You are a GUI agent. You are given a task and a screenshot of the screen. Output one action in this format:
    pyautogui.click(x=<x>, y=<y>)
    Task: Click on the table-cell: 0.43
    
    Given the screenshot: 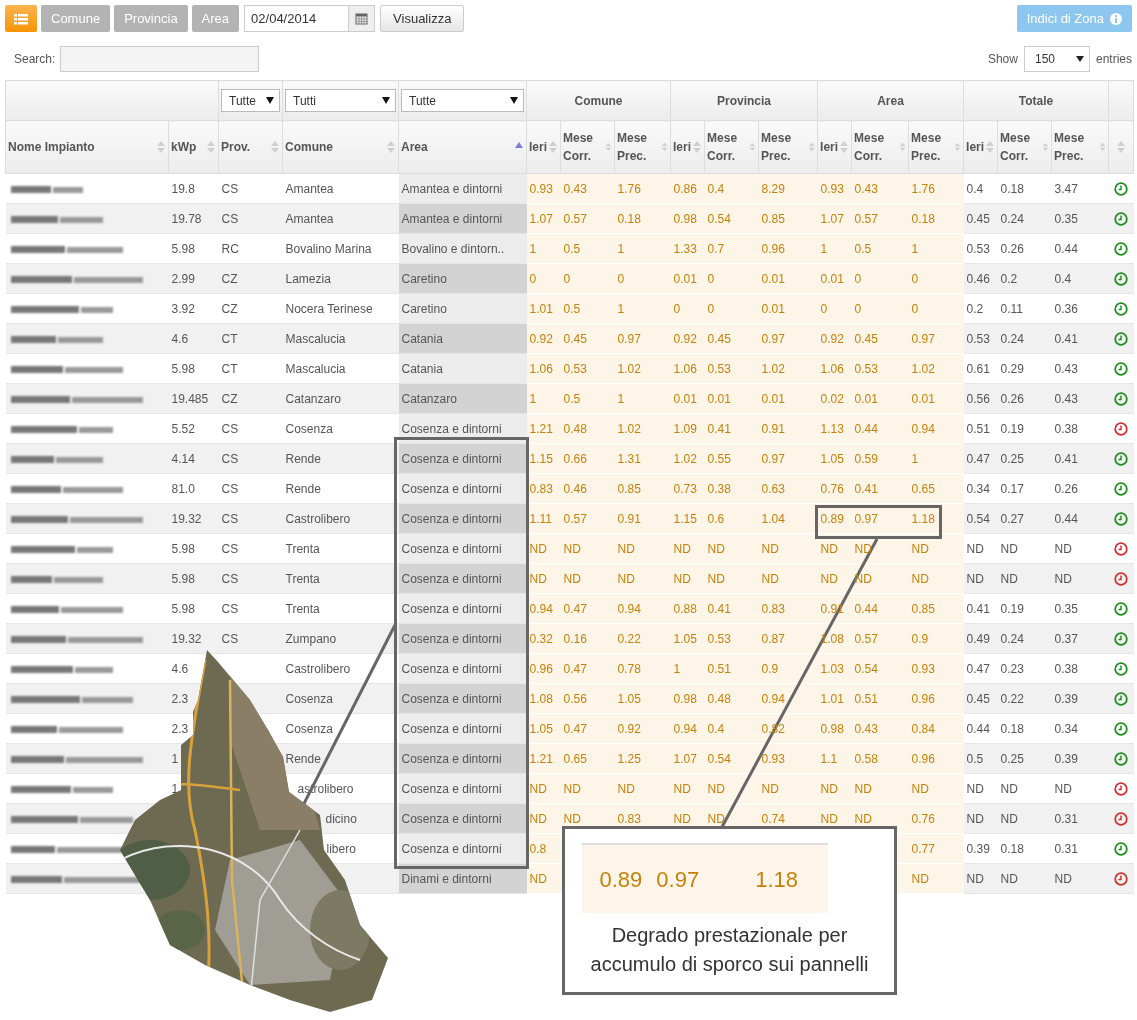 What is the action you would take?
    pyautogui.click(x=1080, y=398)
    